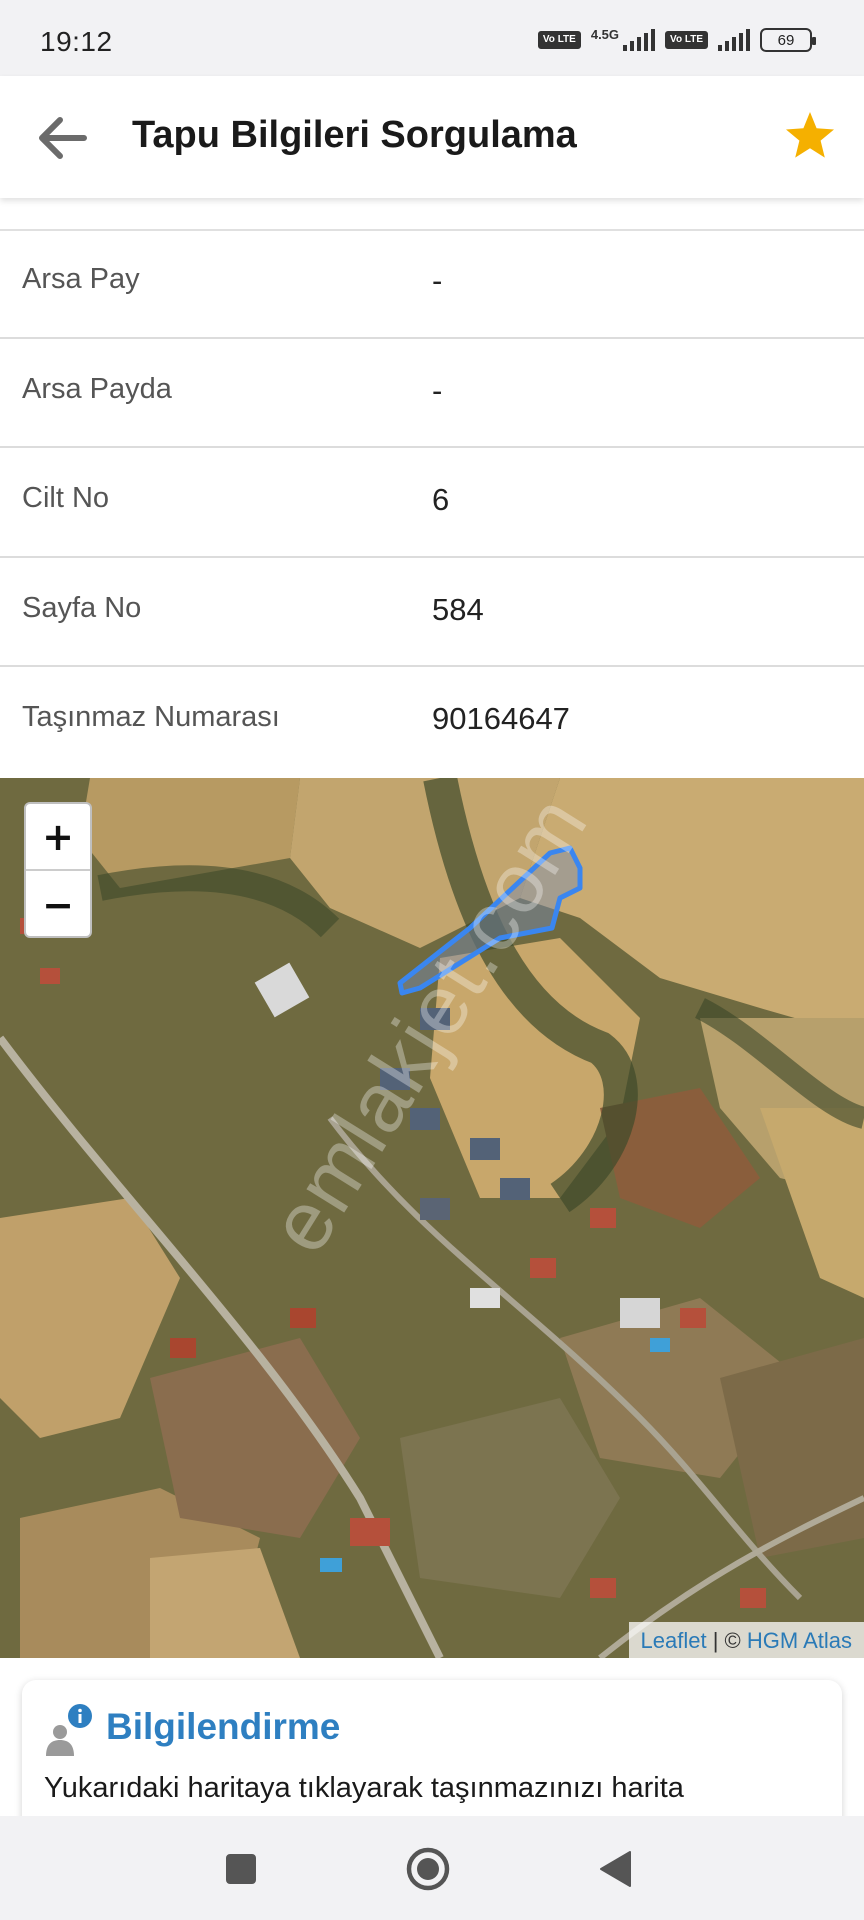 This screenshot has width=864, height=1920. Describe the element at coordinates (66, 498) in the screenshot. I see `row-label: Cilt No` at that location.